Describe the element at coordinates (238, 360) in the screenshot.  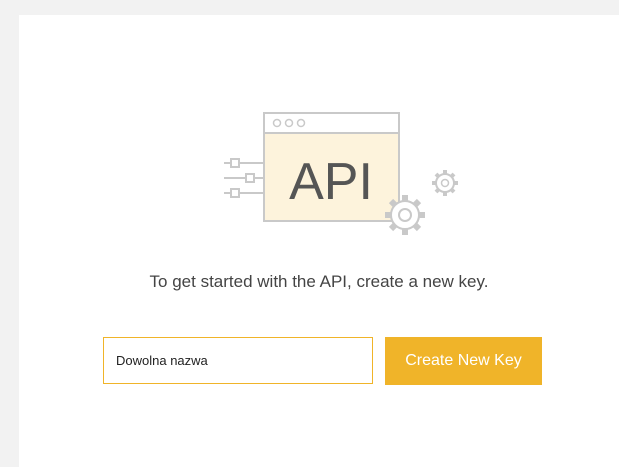
I see `key-name-input` at that location.